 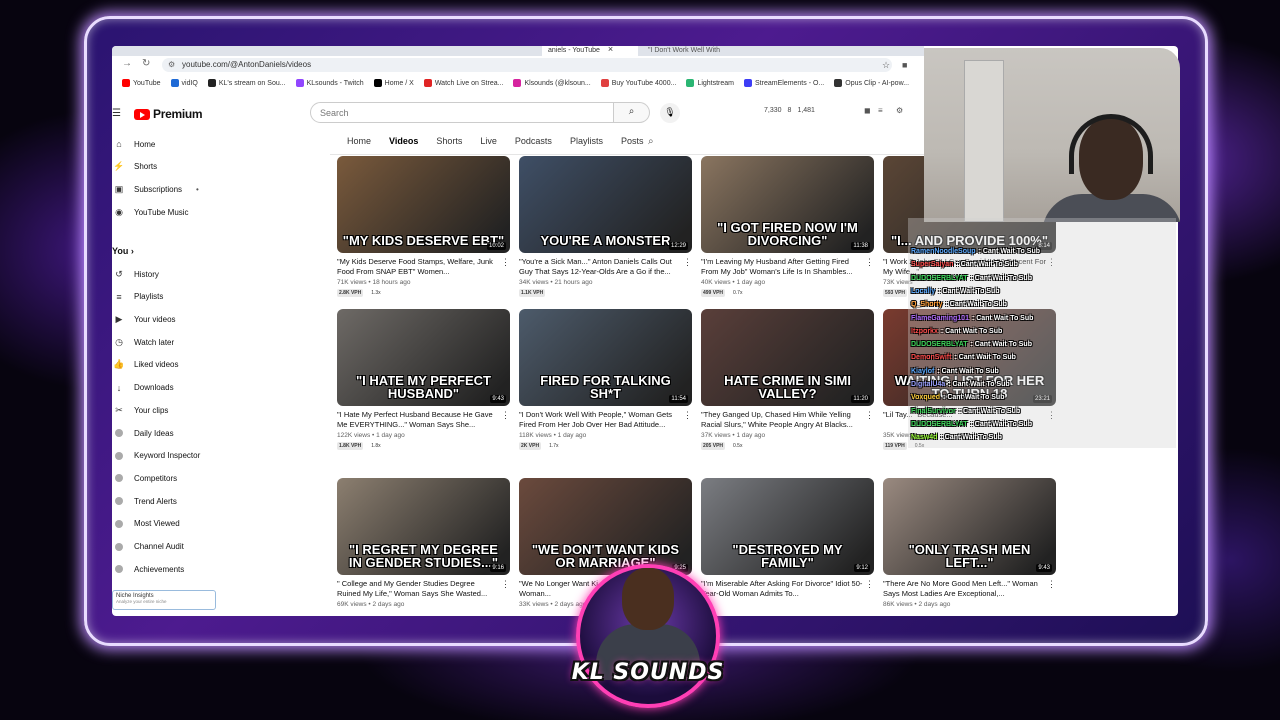 What do you see at coordinates (141, 83) in the screenshot?
I see `bookmark-item: YouTube` at bounding box center [141, 83].